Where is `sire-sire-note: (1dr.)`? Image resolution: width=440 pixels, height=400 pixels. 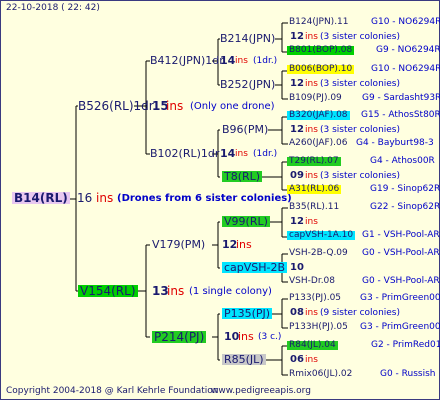
sire-sire-note: (1dr.) is located at coordinates (265, 61).